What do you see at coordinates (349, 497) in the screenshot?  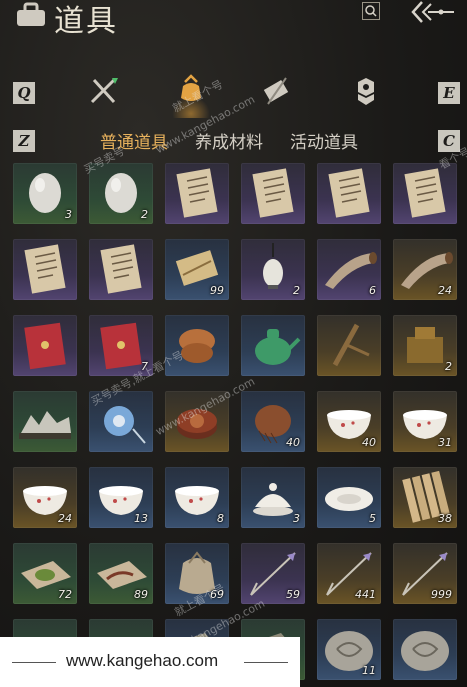 I see `item-slot: 5` at bounding box center [349, 497].